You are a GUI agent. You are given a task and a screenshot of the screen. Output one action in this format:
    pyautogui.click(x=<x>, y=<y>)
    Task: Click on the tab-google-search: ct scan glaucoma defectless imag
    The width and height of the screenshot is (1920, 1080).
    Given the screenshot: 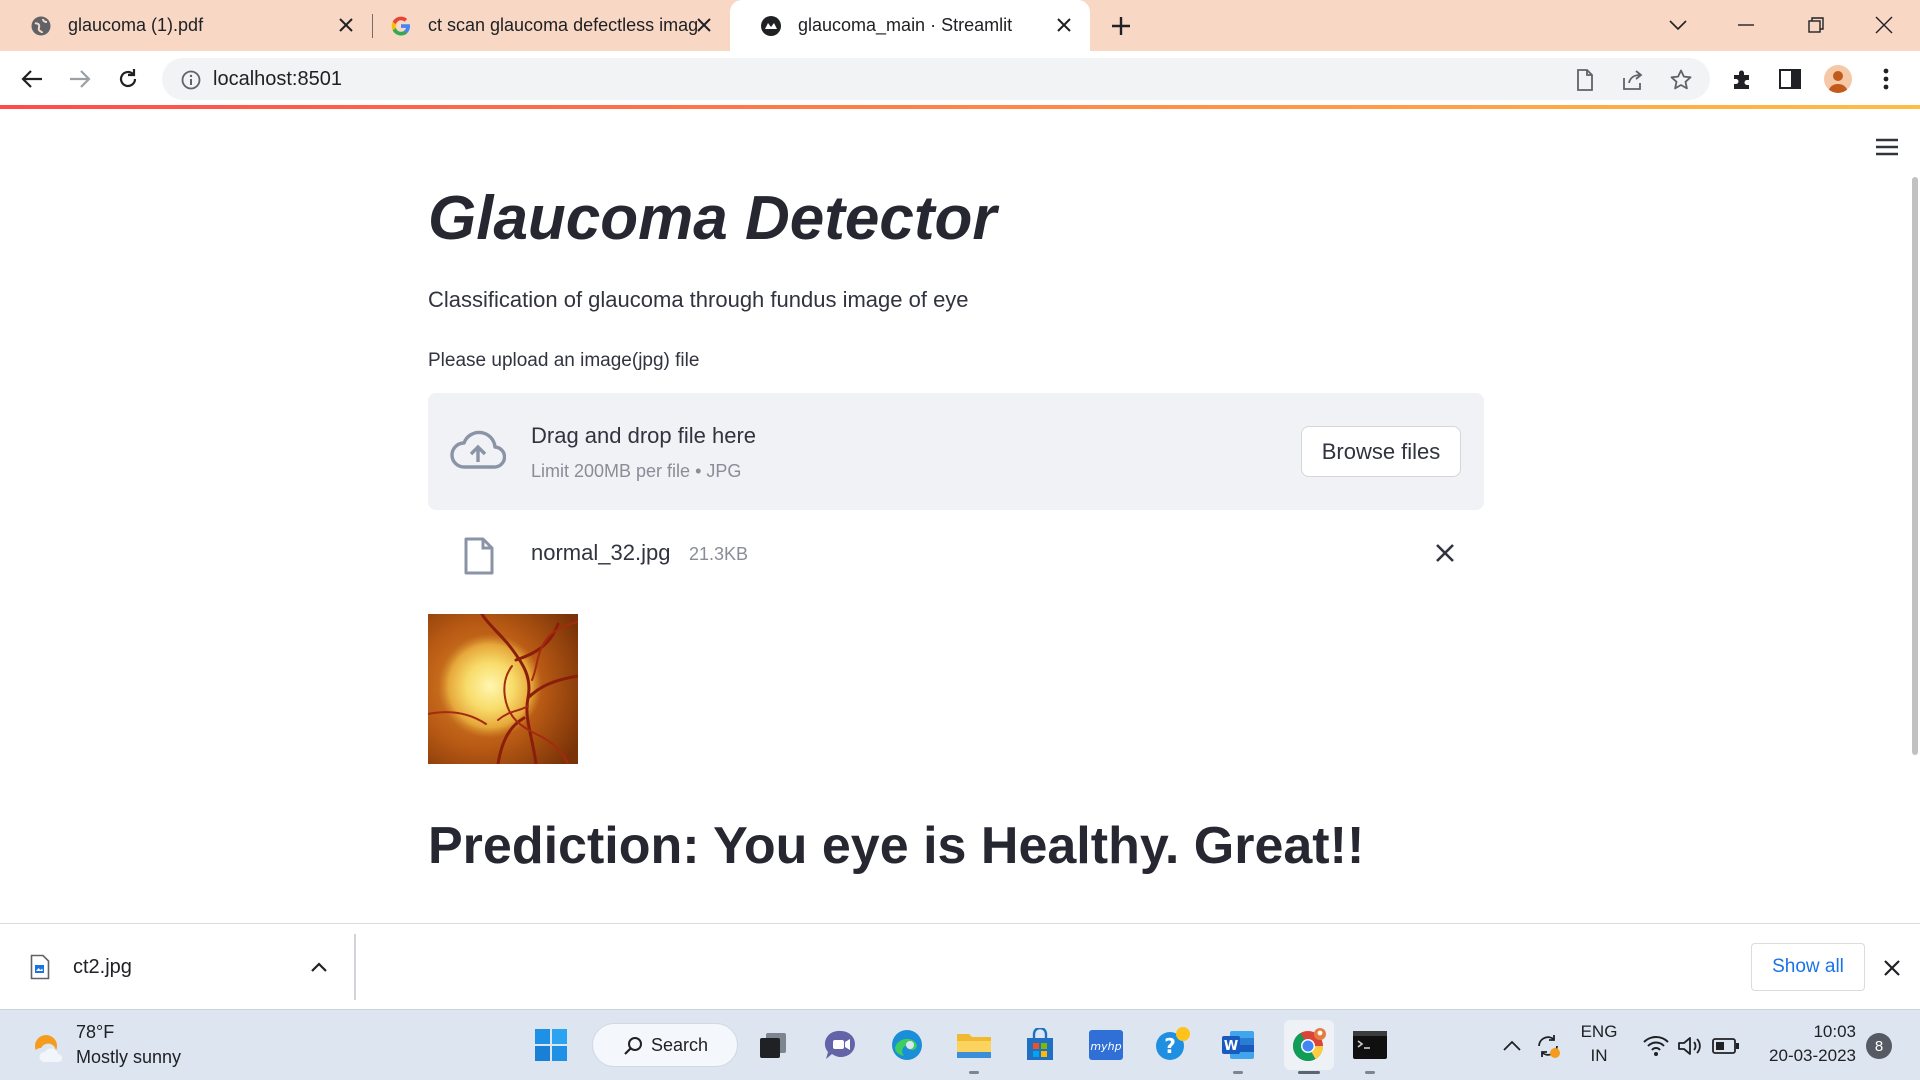 What is the action you would take?
    pyautogui.click(x=545, y=25)
    